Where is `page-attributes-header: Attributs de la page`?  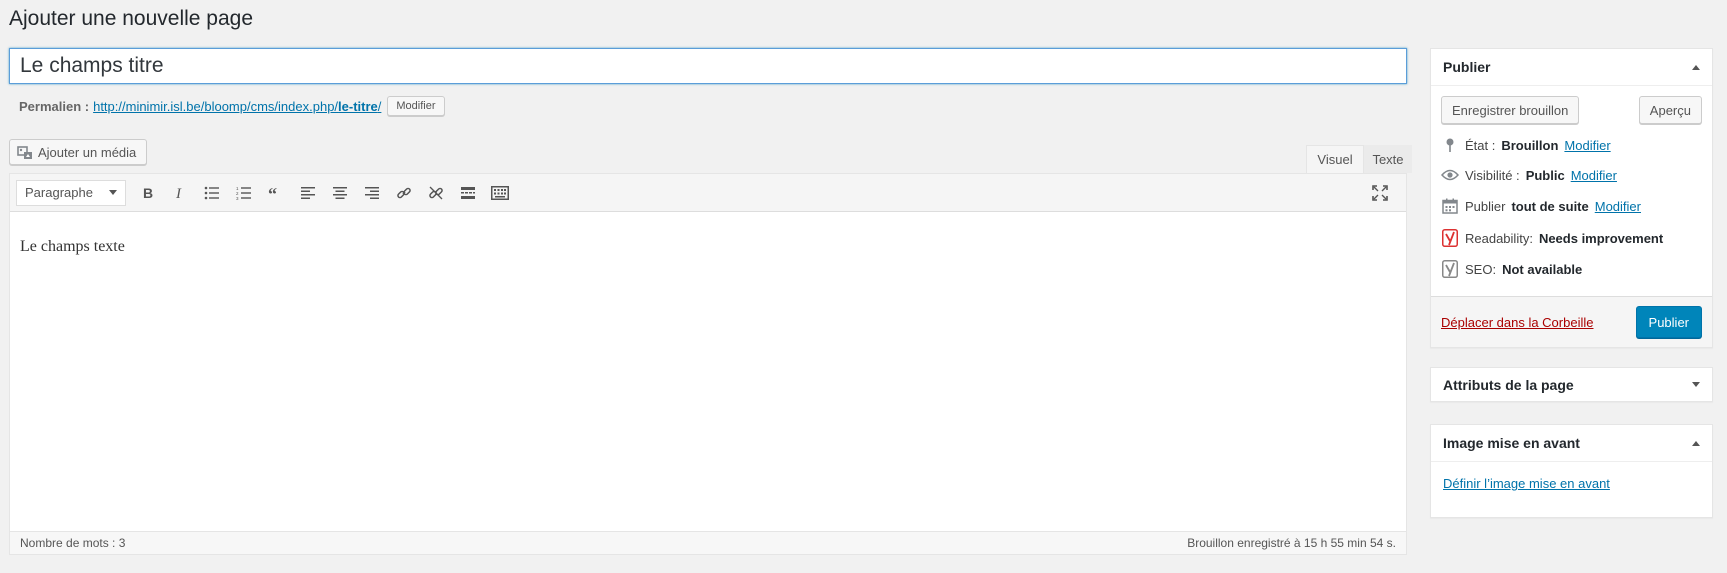 page-attributes-header: Attributs de la page is located at coordinates (1571, 384).